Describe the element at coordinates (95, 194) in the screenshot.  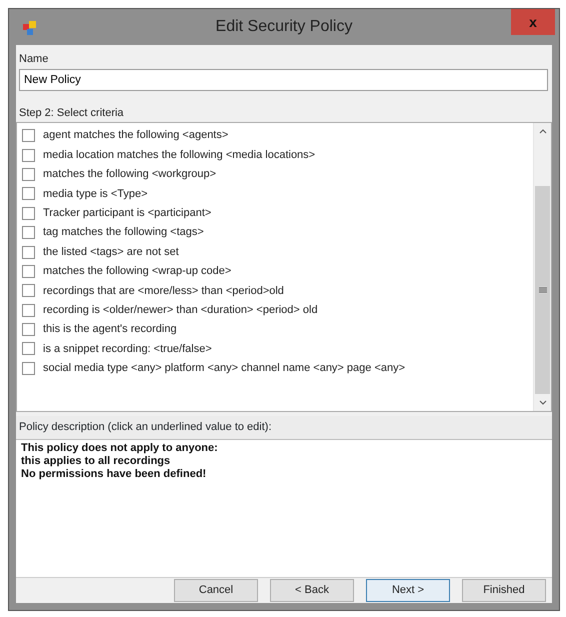
I see `criterion-label: media type is <Type>` at that location.